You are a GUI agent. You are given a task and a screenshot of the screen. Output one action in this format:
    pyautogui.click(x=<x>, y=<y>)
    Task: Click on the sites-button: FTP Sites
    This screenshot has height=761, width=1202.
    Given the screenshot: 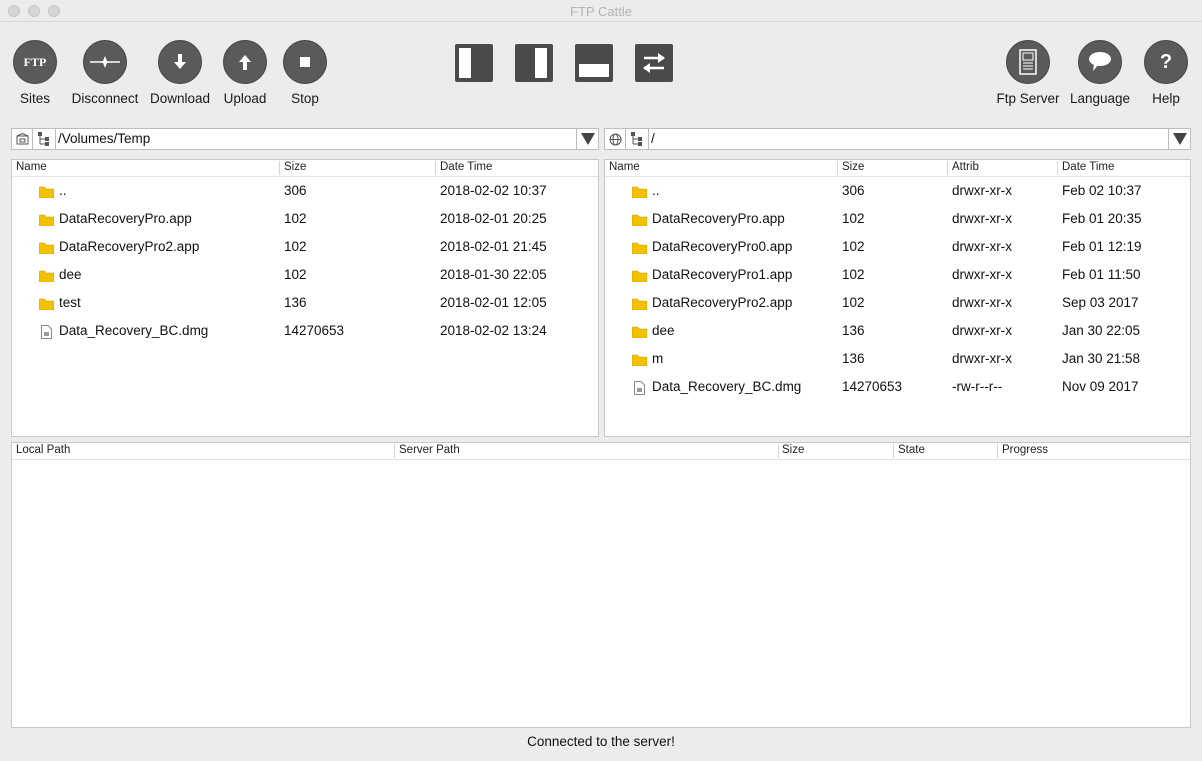 What is the action you would take?
    pyautogui.click(x=37, y=75)
    